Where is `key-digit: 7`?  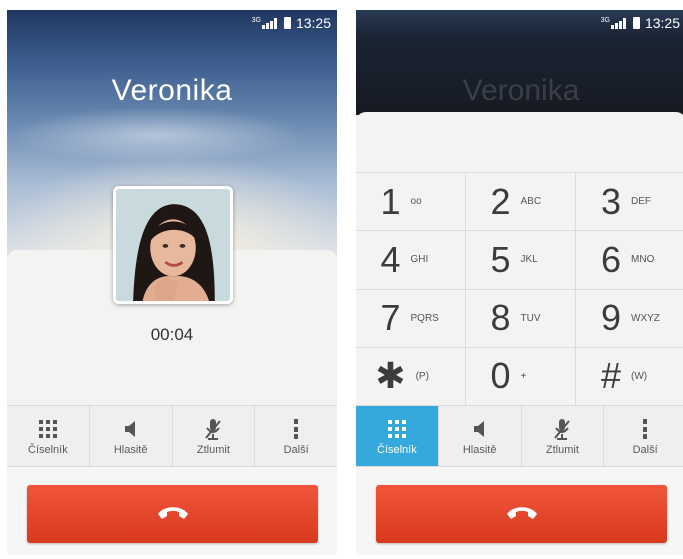 key-digit: 7 is located at coordinates (390, 318).